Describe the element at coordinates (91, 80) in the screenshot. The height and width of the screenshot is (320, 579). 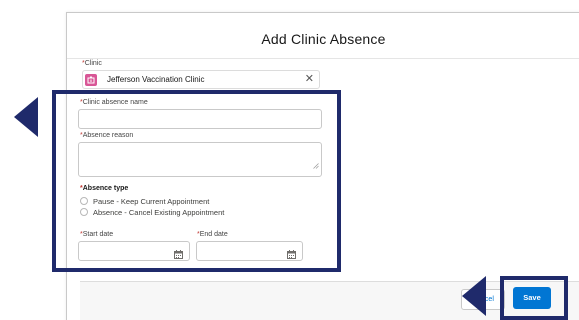
I see `clinic-icon` at that location.